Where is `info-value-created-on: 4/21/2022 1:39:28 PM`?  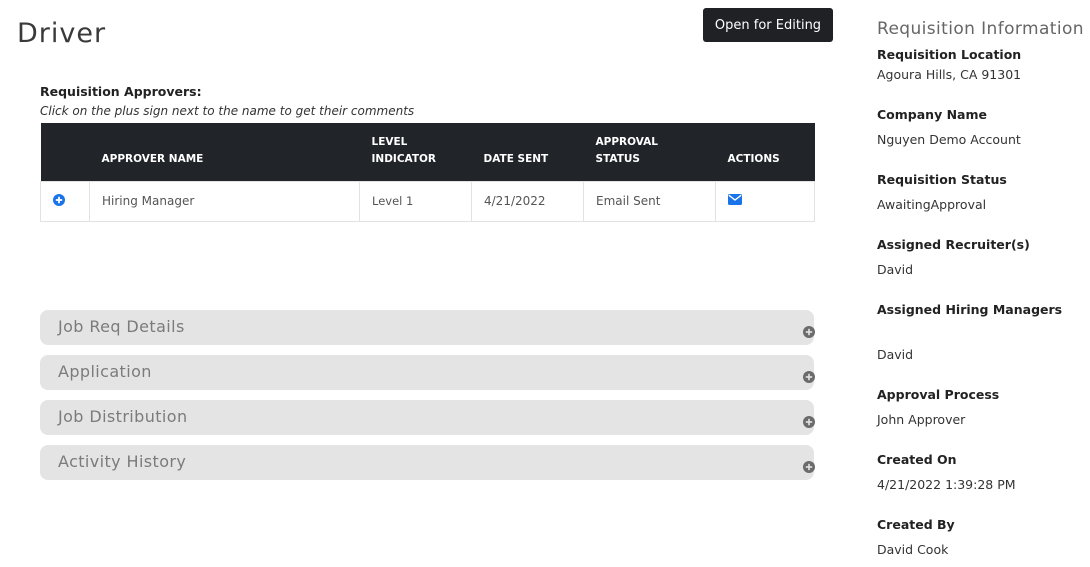 info-value-created-on: 4/21/2022 1:39:28 PM is located at coordinates (946, 484).